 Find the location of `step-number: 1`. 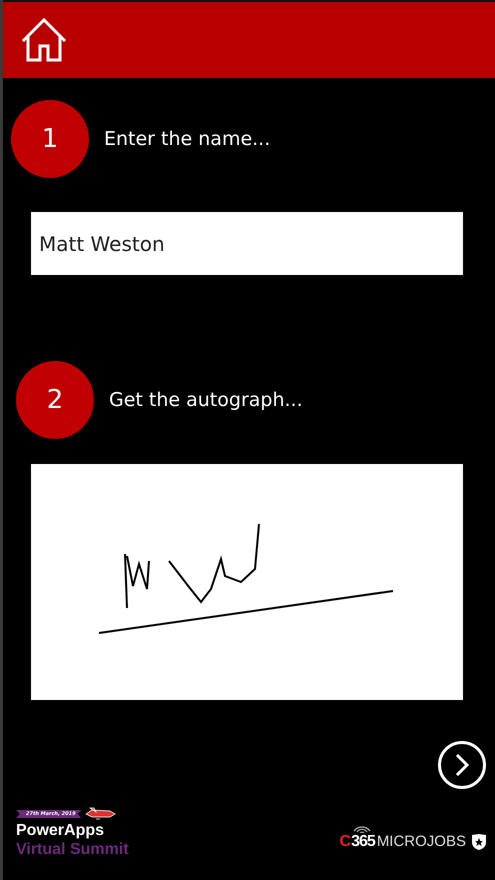

step-number: 1 is located at coordinates (50, 139).